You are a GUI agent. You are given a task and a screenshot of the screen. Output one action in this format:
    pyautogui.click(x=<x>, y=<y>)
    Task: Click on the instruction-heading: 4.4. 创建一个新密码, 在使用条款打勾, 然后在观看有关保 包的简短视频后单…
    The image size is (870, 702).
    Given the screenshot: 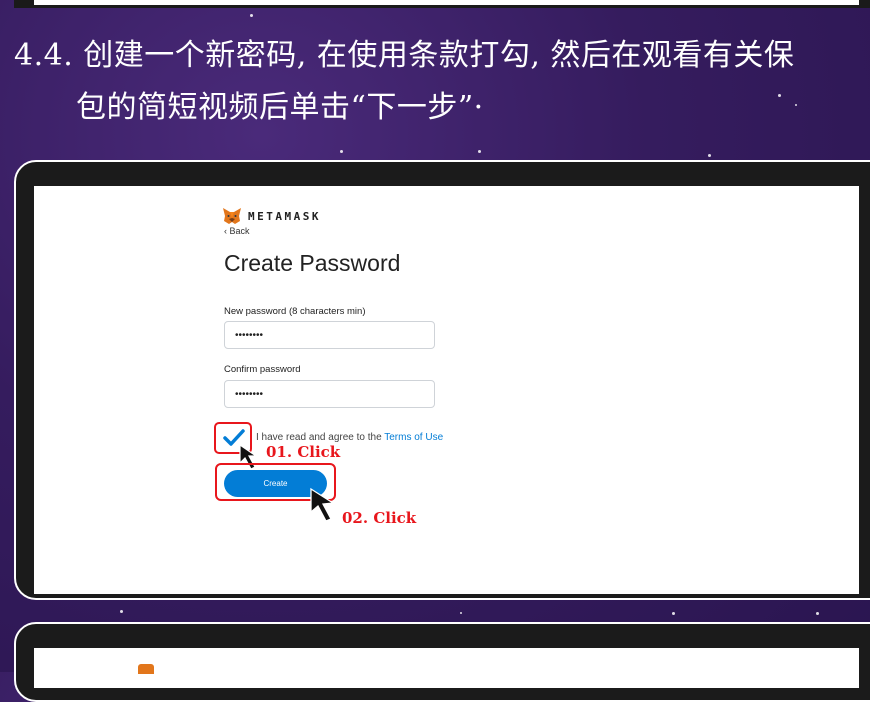 What is the action you would take?
    pyautogui.click(x=442, y=82)
    